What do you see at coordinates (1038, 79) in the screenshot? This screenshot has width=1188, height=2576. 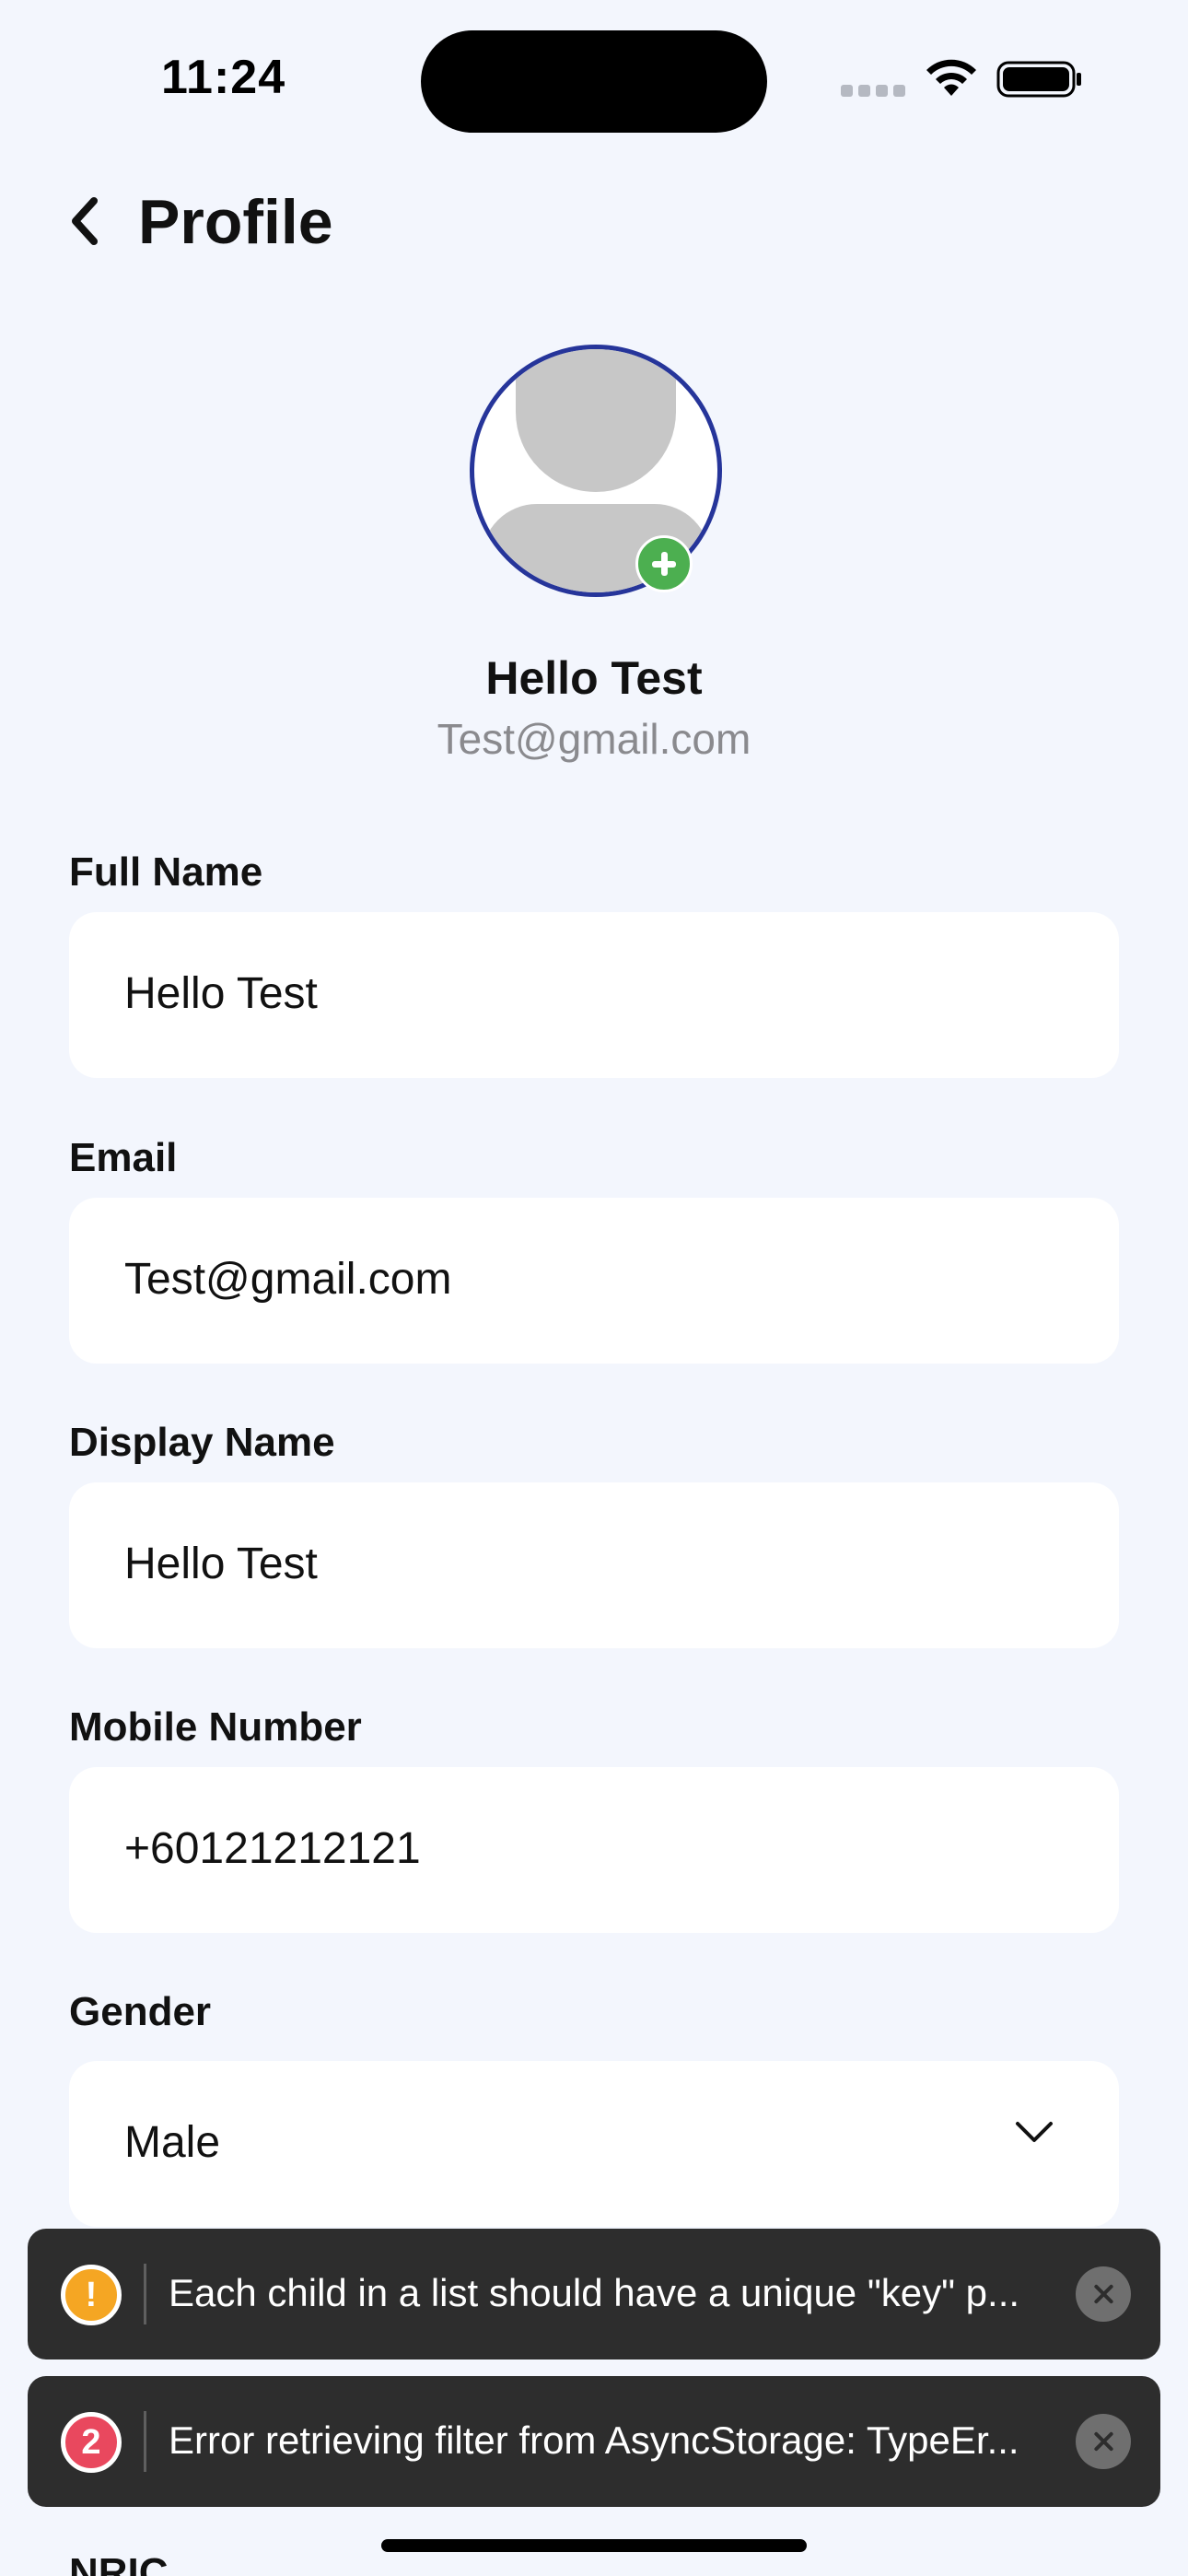 I see `battery-icon` at bounding box center [1038, 79].